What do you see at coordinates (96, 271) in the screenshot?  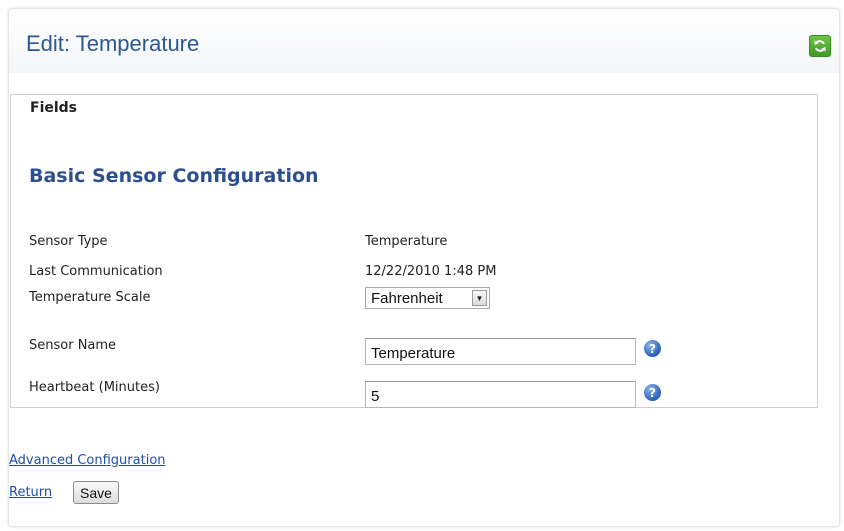 I see `last-communication-label: Last Communication` at bounding box center [96, 271].